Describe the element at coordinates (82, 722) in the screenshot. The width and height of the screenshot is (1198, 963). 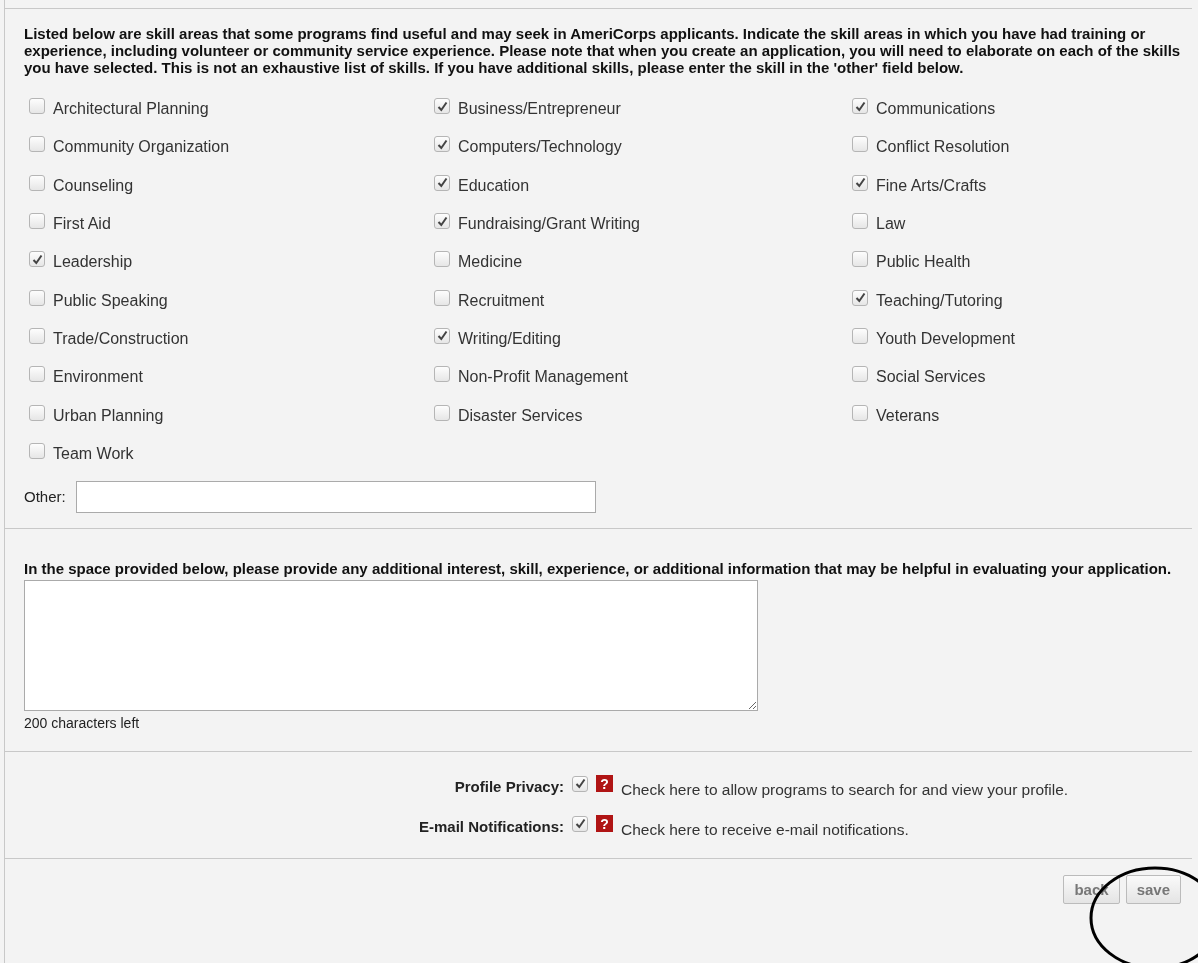
I see `characters-left-text: 200 characters left` at that location.